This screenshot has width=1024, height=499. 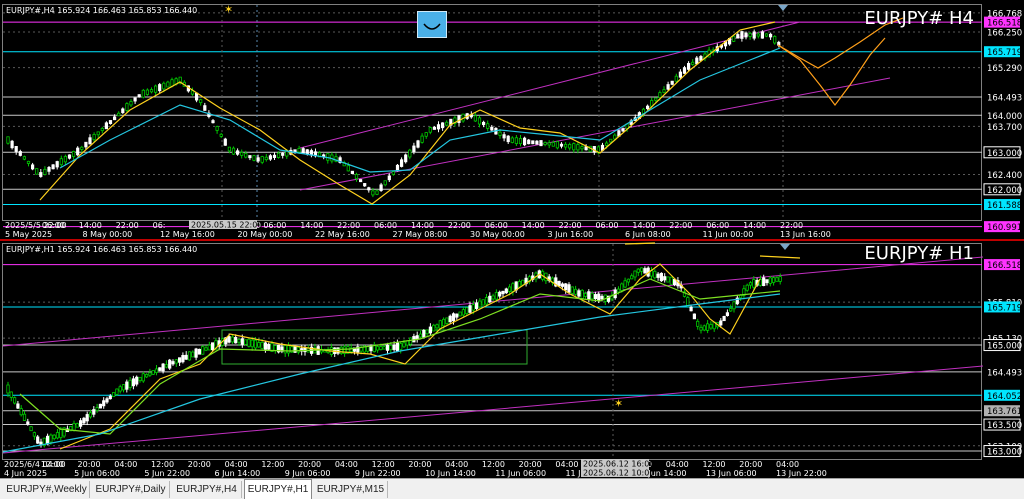 I want to click on price-axis-label: 165.719, so click(x=1004, y=308).